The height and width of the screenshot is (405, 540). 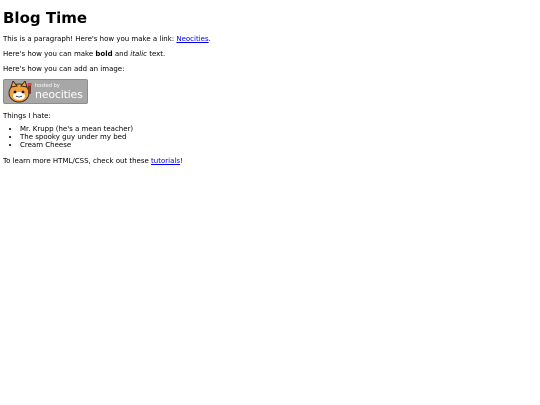 What do you see at coordinates (59, 94) in the screenshot?
I see `badge-neocities-text: neocities` at bounding box center [59, 94].